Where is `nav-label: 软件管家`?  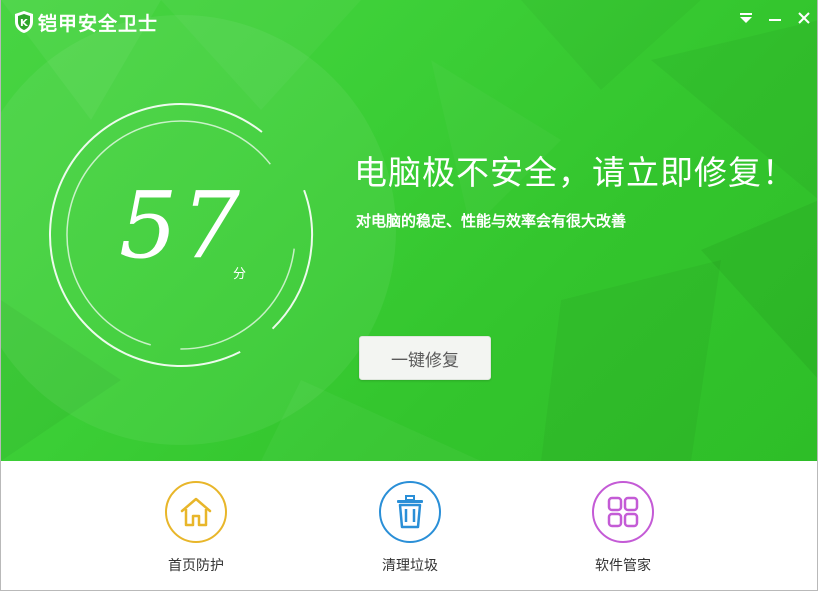 nav-label: 软件管家 is located at coordinates (623, 566).